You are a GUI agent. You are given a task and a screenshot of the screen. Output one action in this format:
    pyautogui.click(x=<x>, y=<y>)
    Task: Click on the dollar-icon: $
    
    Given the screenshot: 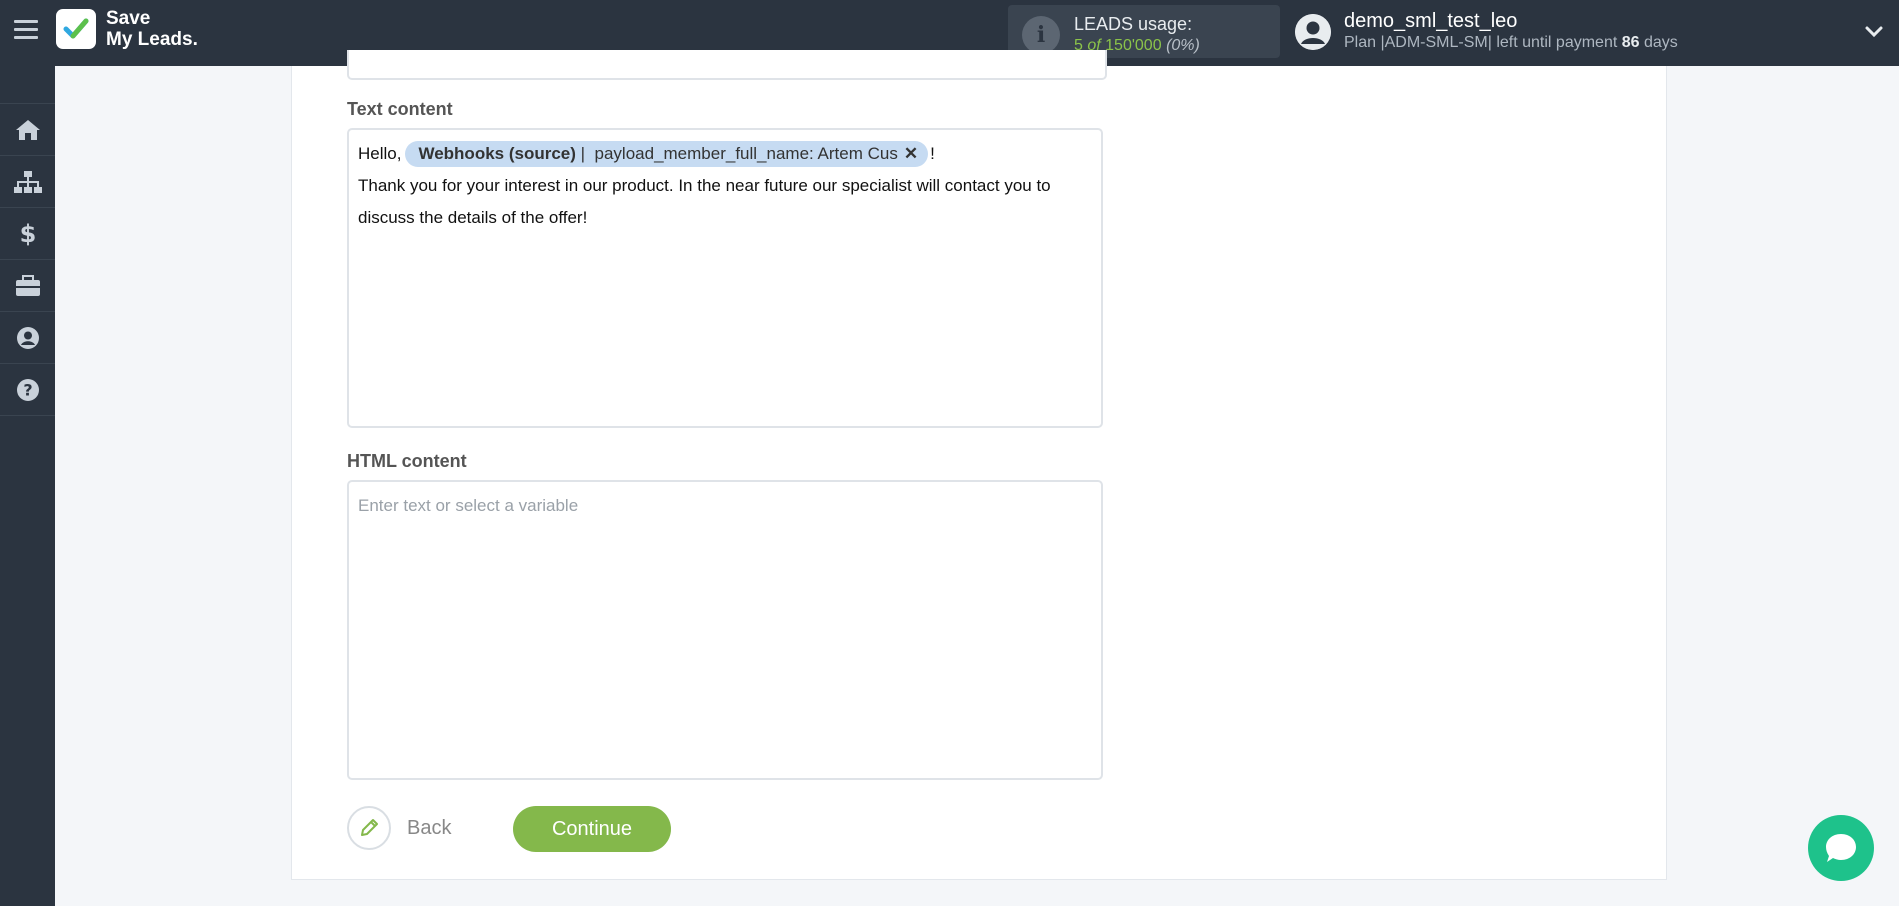 What is the action you would take?
    pyautogui.click(x=27, y=234)
    